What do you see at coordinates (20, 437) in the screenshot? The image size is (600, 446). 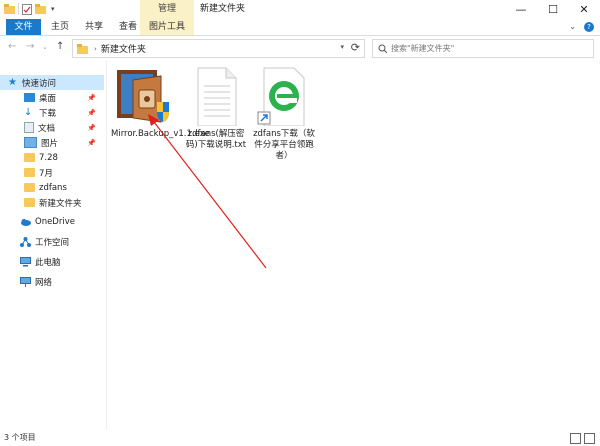 I see `item-count: 3 个项目` at bounding box center [20, 437].